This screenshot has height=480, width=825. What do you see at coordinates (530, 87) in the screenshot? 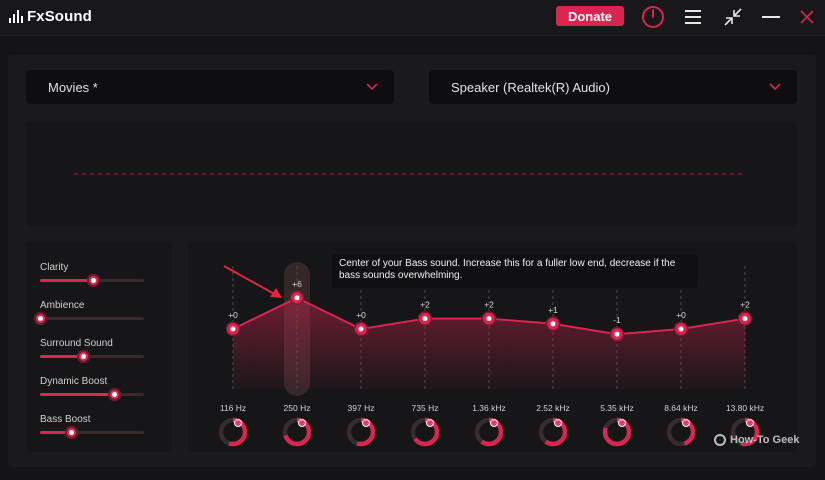
I see `output-device-value: Speaker (Realtek(R) Audio)` at bounding box center [530, 87].